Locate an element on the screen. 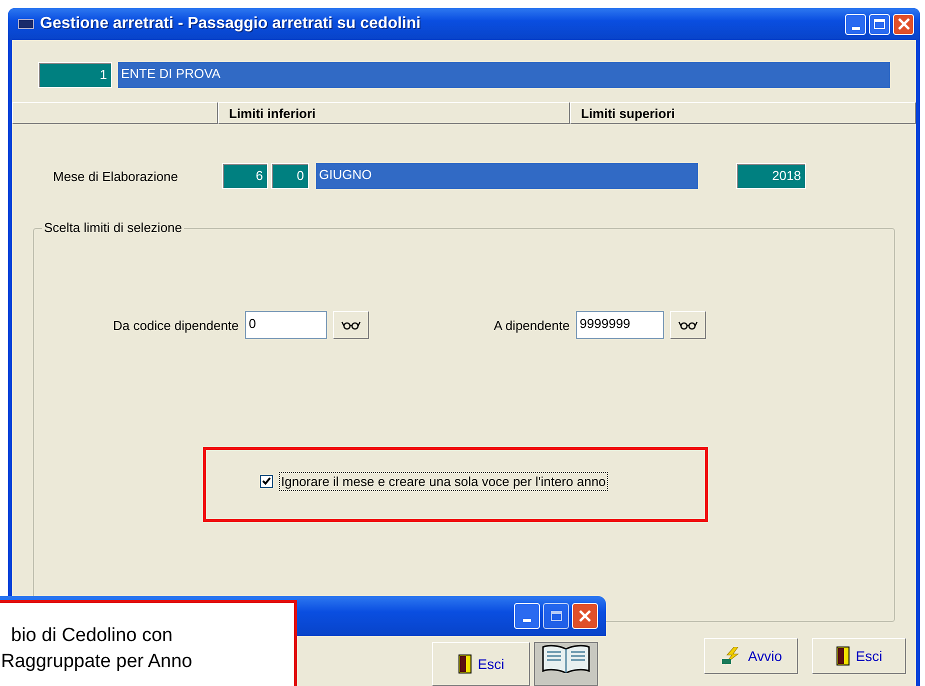 This screenshot has width=925, height=686. month-sub-field: 0 is located at coordinates (290, 176).